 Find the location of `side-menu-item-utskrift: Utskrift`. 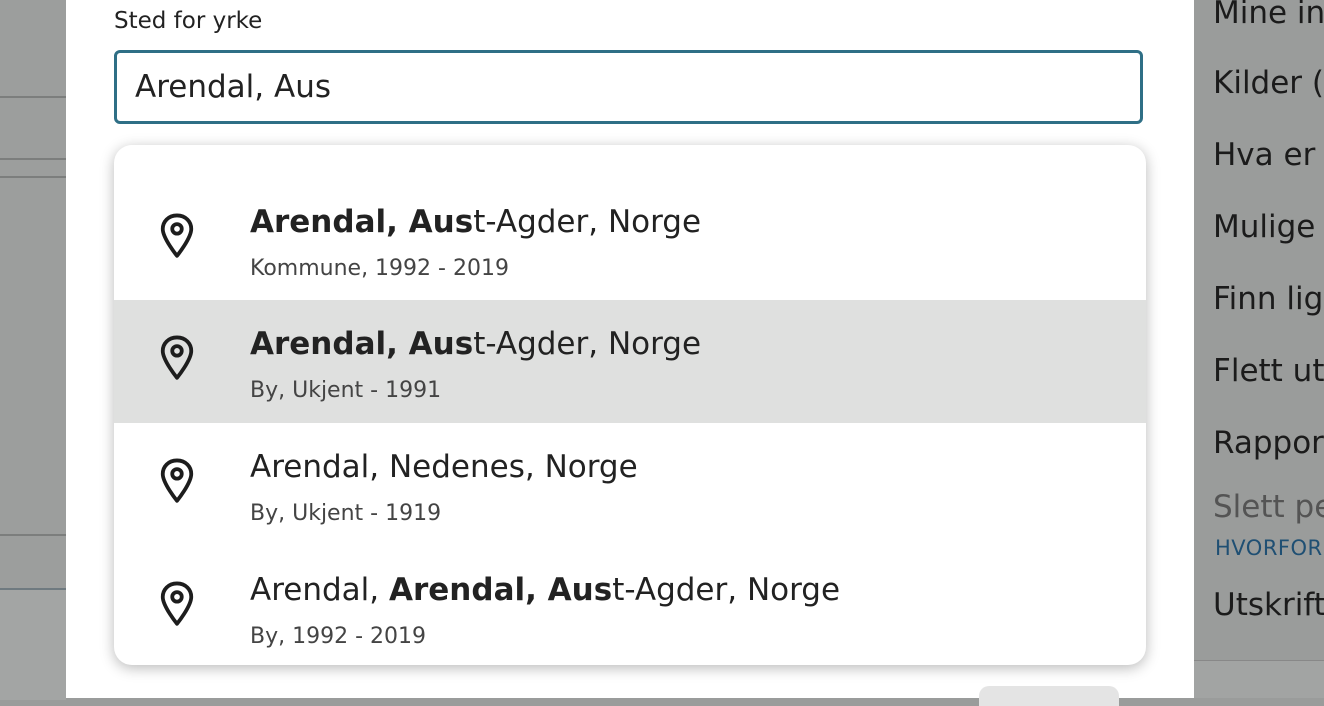

side-menu-item-utskrift: Utskrift is located at coordinates (1268, 605).